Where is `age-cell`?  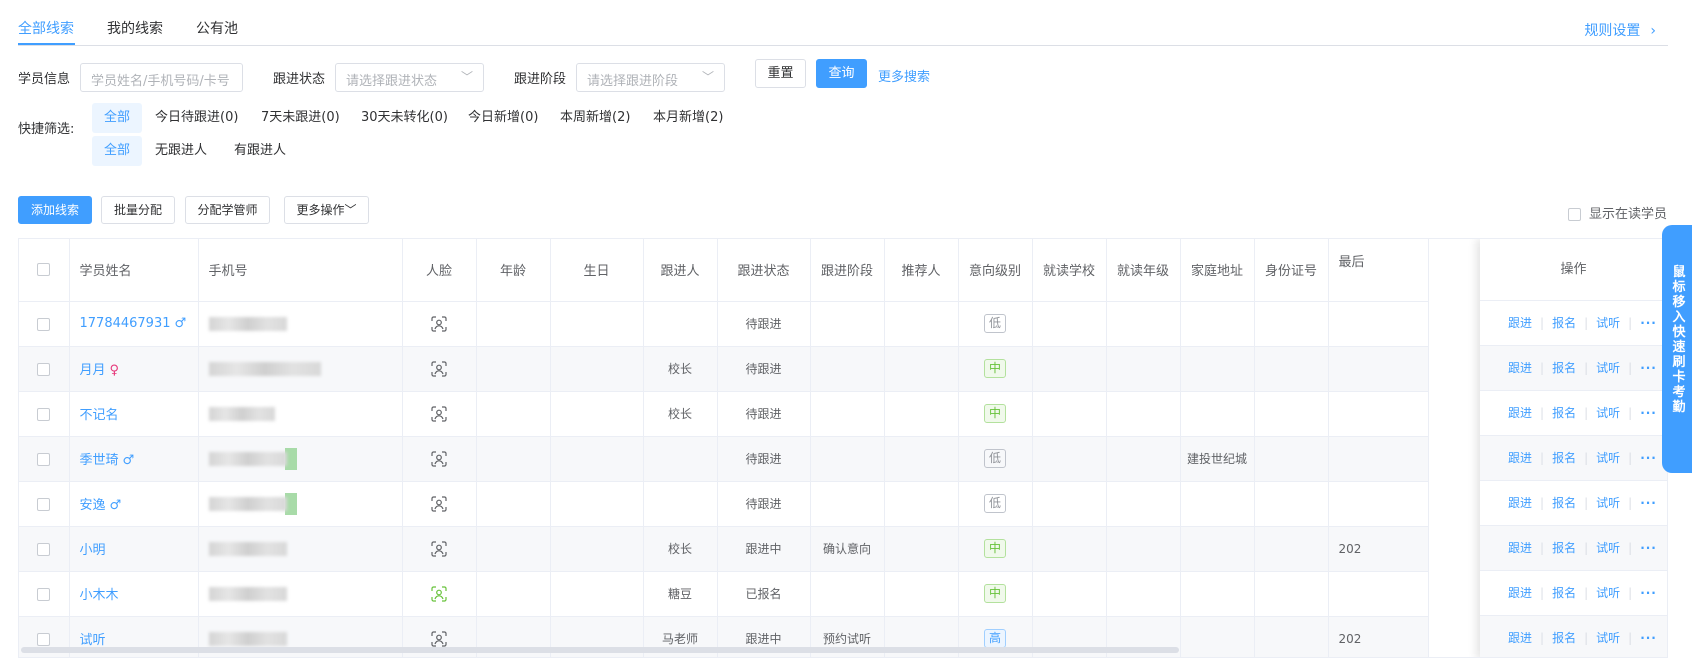 age-cell is located at coordinates (513, 504).